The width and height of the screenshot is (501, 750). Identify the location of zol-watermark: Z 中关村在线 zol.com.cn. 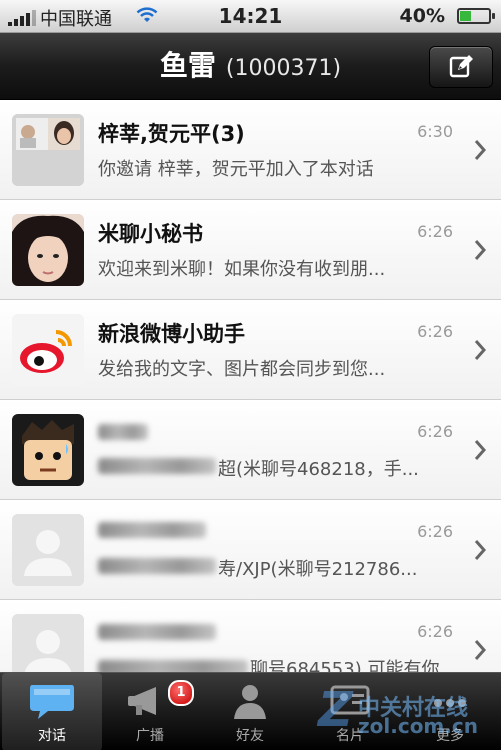
(403, 714).